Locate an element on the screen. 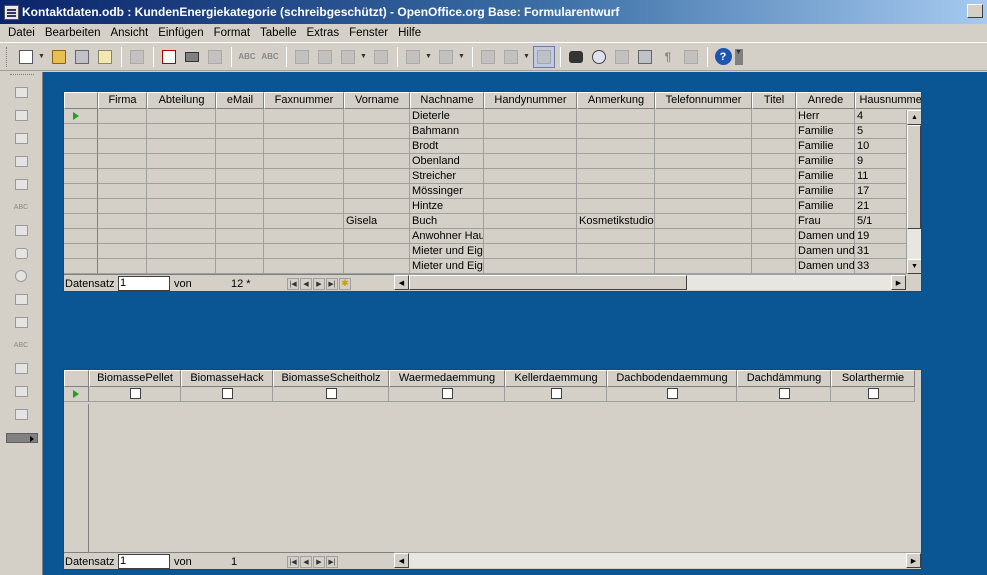 This screenshot has width=987, height=575. column-header: eMail is located at coordinates (240, 100).